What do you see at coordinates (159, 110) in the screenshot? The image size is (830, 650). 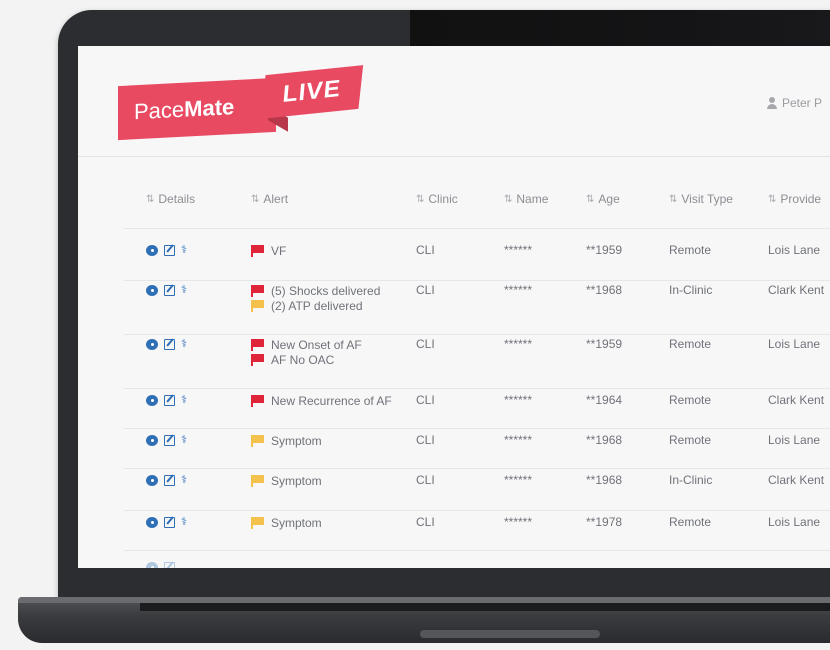 I see `logo-text-pace: Pace` at bounding box center [159, 110].